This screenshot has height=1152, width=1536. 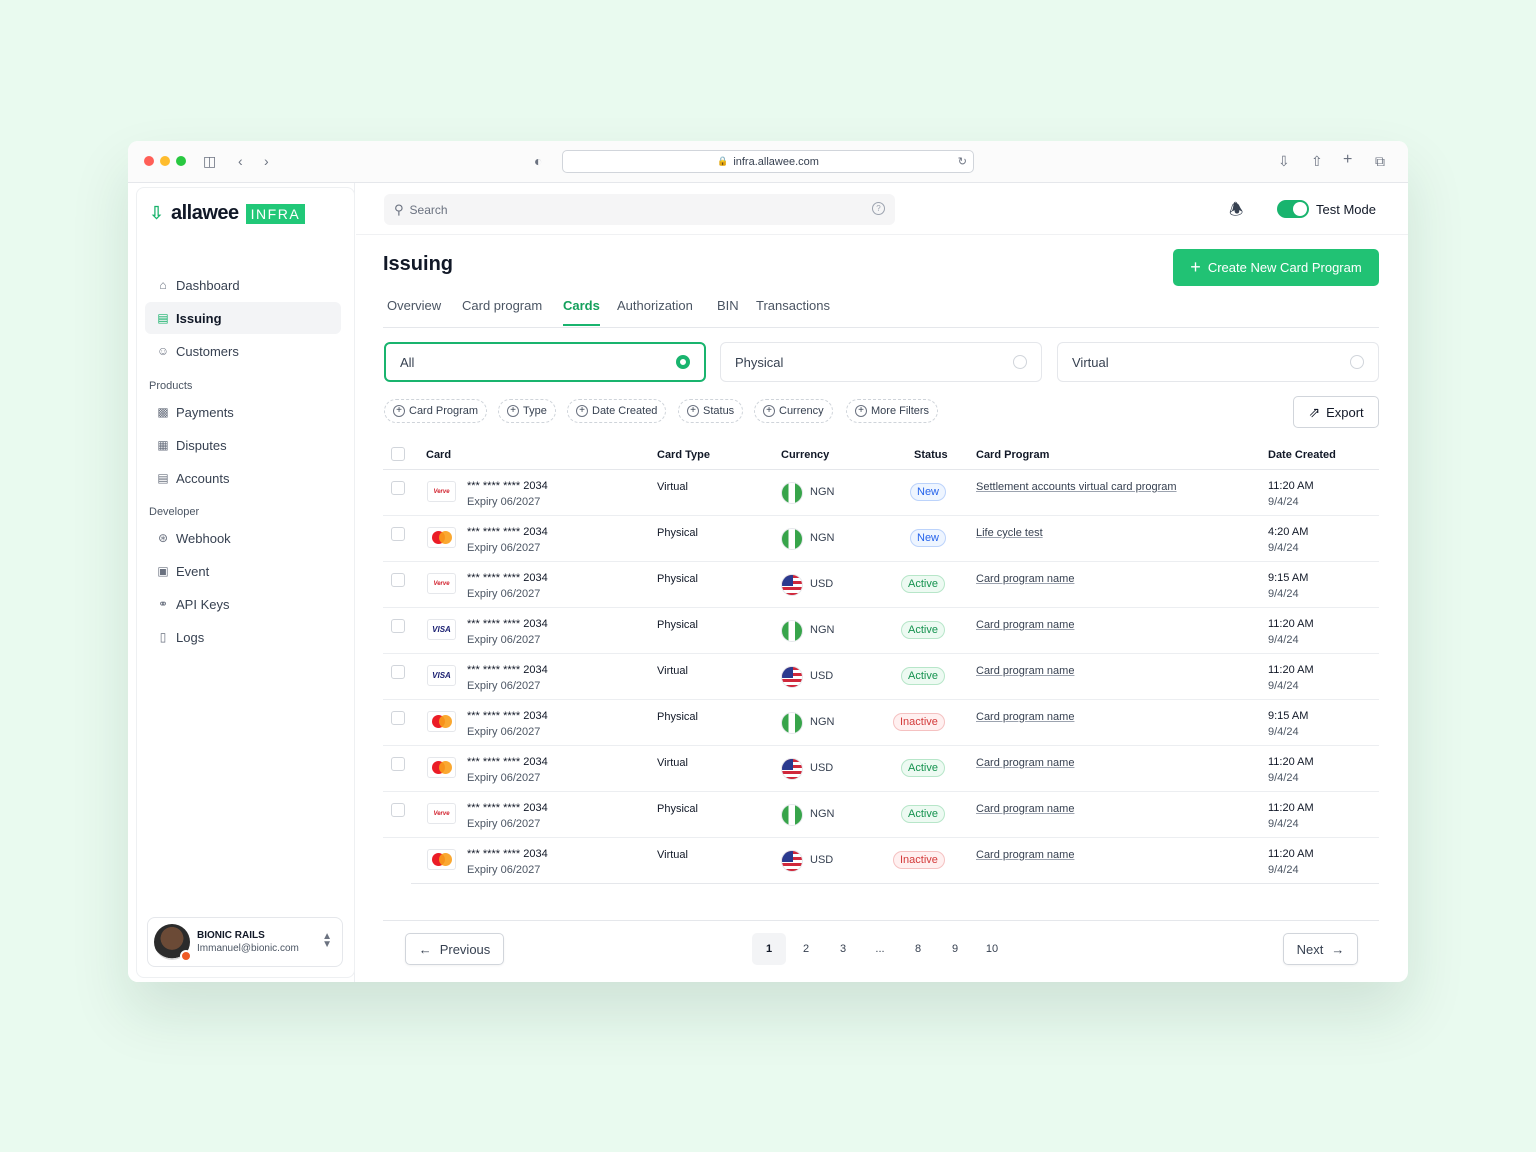 What do you see at coordinates (1009, 533) in the screenshot?
I see `card-program-link: Life cycle test` at bounding box center [1009, 533].